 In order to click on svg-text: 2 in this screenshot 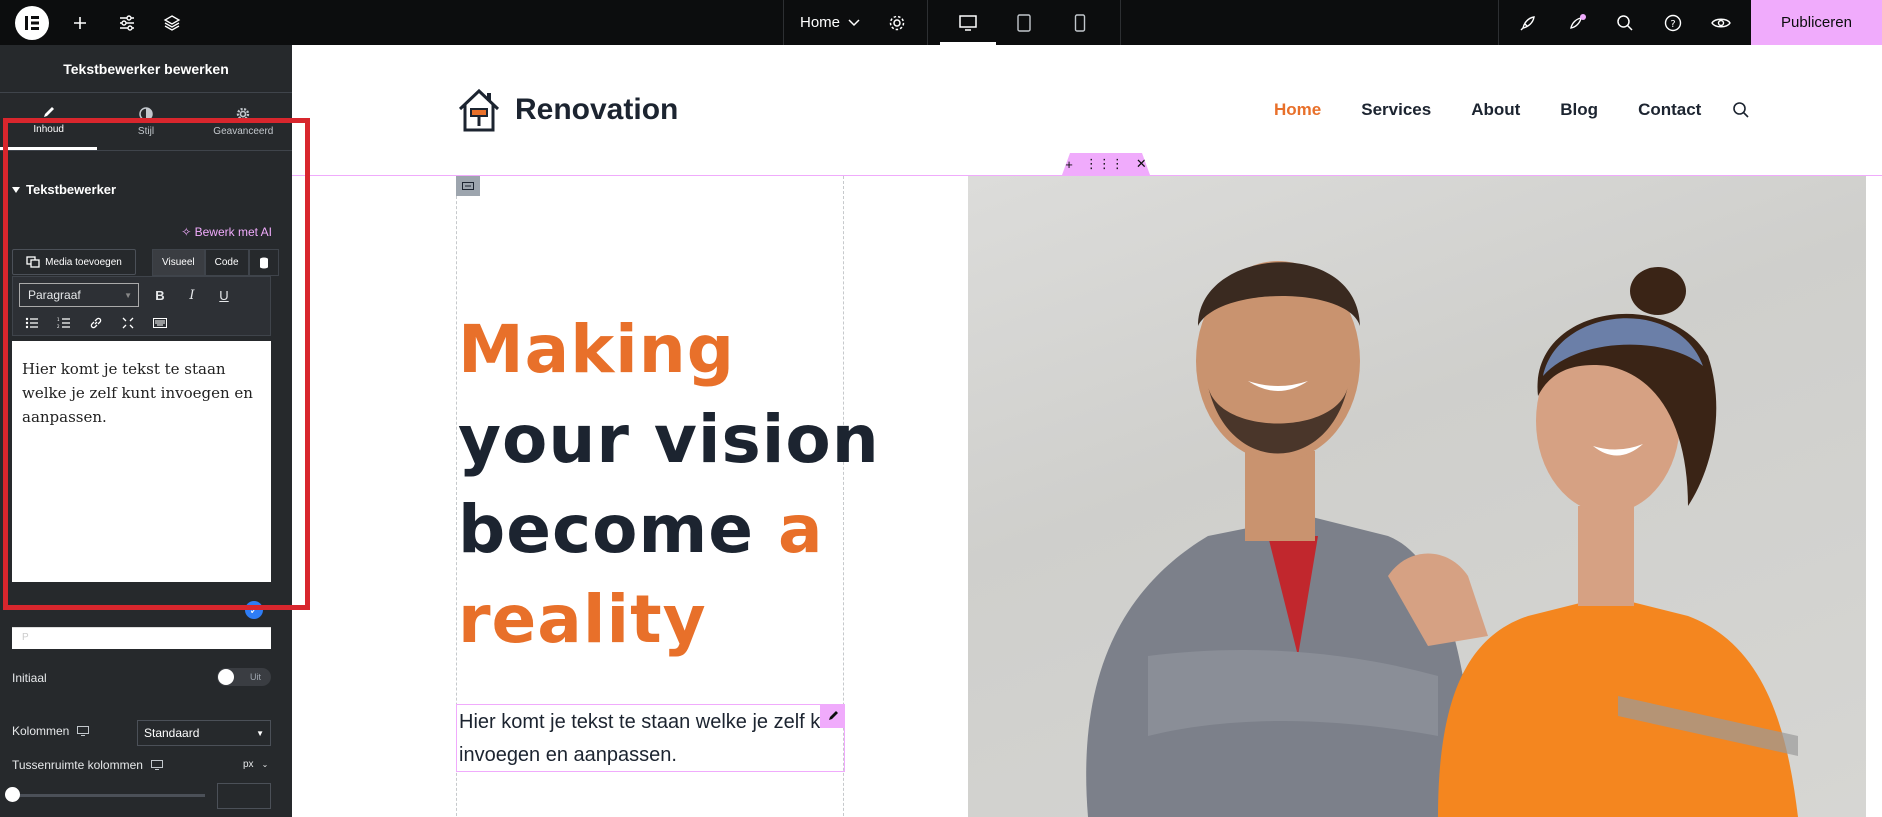, I will do `click(58, 326)`.